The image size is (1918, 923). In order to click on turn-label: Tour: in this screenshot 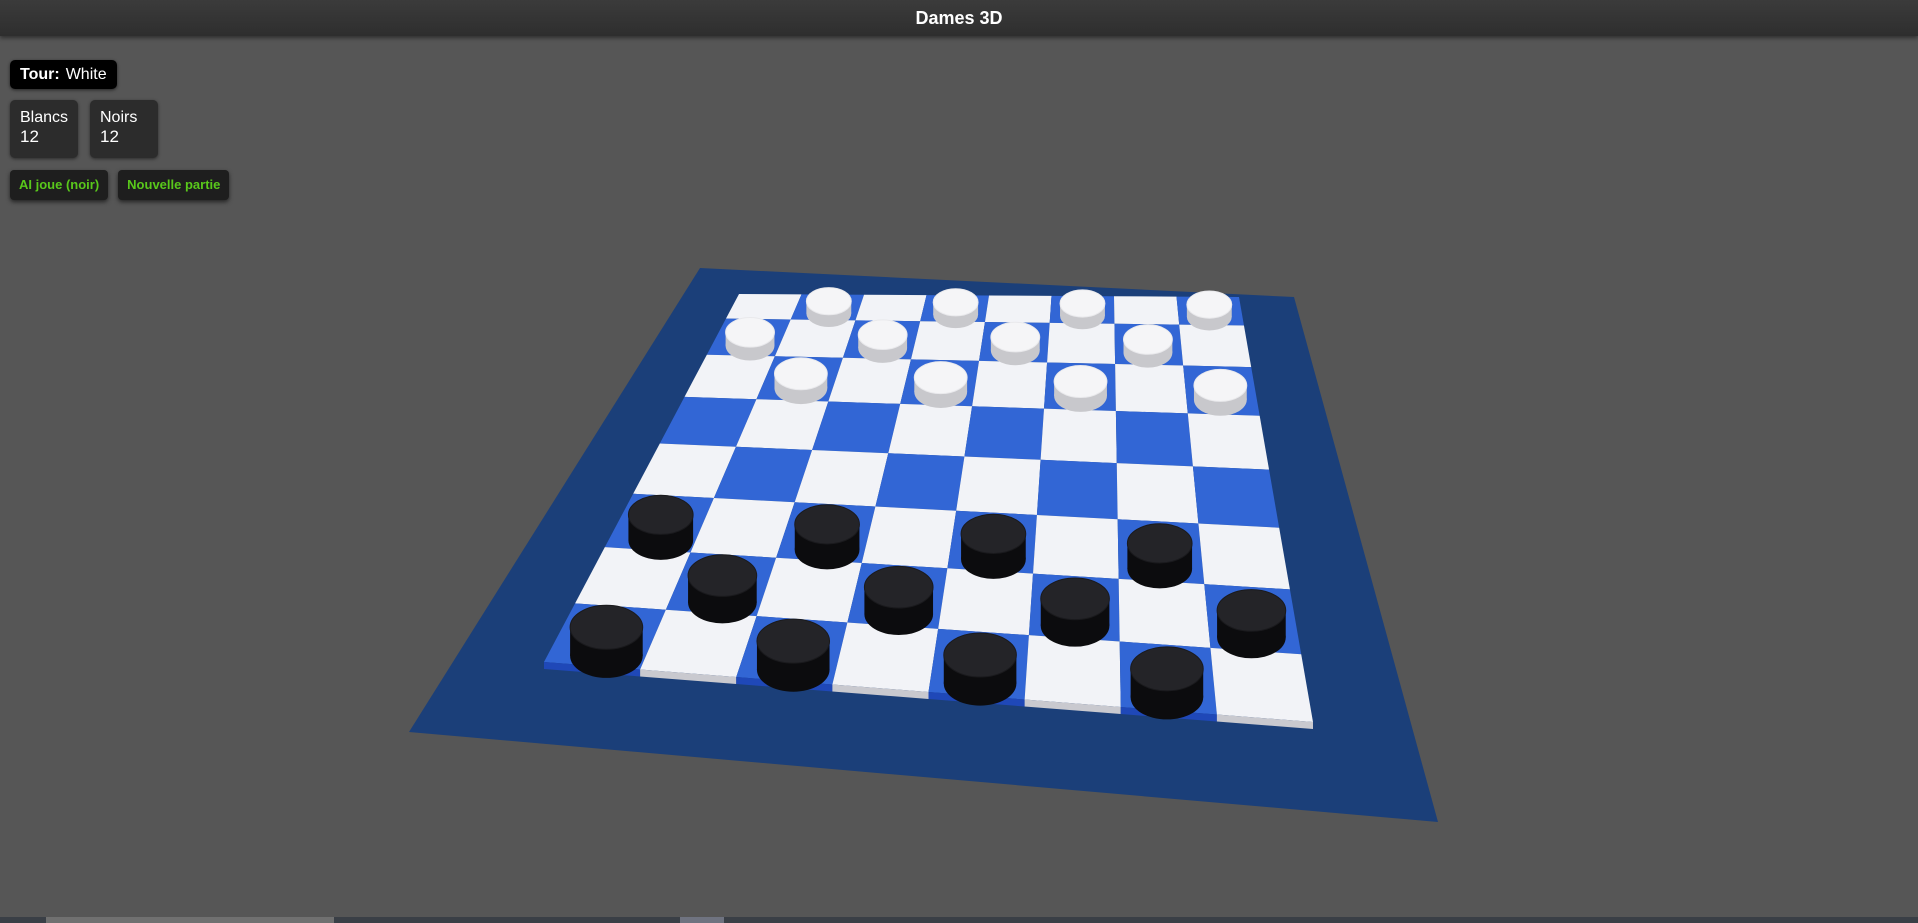, I will do `click(40, 74)`.